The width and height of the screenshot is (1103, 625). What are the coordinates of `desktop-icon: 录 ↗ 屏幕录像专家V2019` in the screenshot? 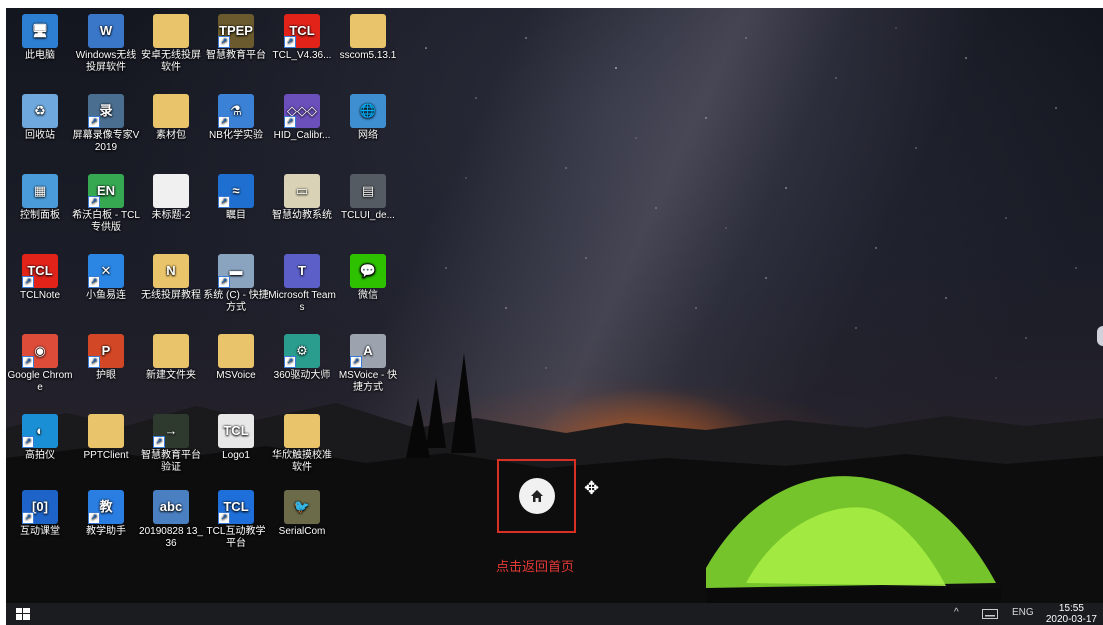 It's located at (106, 124).